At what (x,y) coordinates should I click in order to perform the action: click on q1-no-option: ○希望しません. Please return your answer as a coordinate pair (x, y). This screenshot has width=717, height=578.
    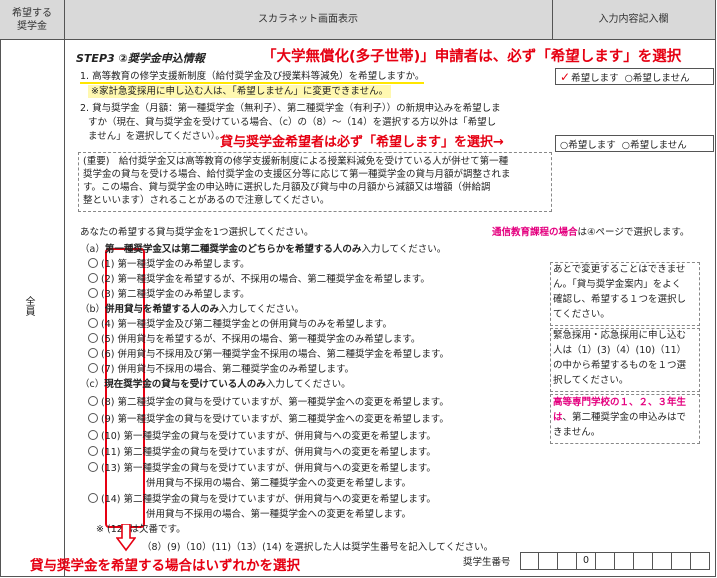
    Looking at the image, I should click on (657, 77).